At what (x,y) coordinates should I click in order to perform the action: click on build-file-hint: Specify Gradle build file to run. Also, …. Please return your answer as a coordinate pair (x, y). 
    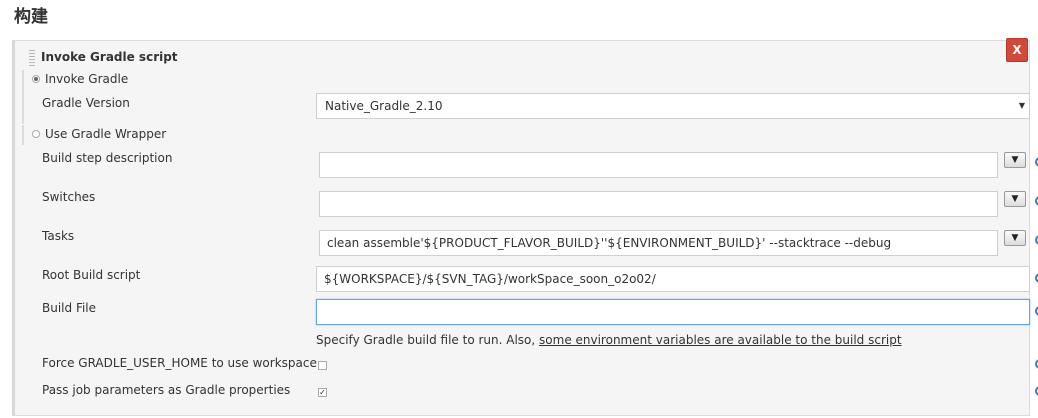
    Looking at the image, I should click on (609, 340).